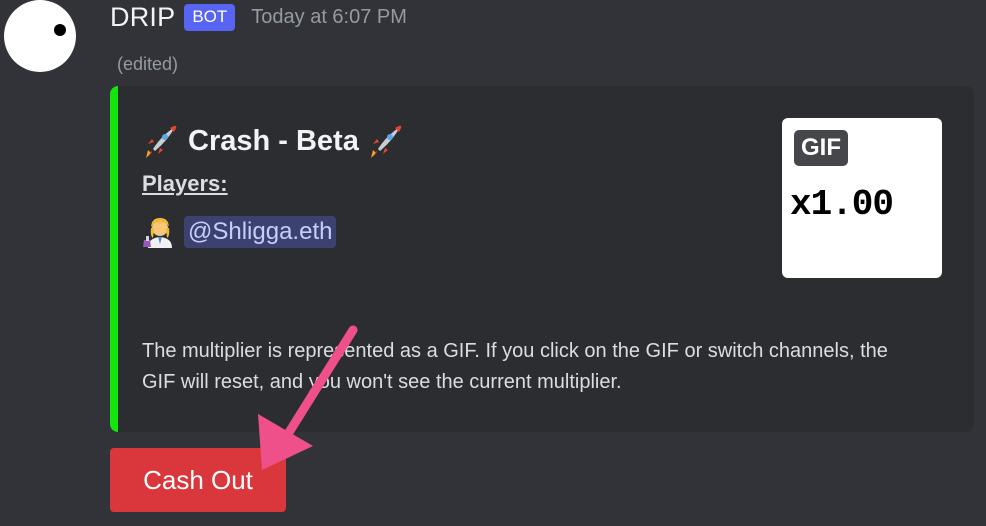  I want to click on player-mention: @Shligga.eth, so click(260, 232).